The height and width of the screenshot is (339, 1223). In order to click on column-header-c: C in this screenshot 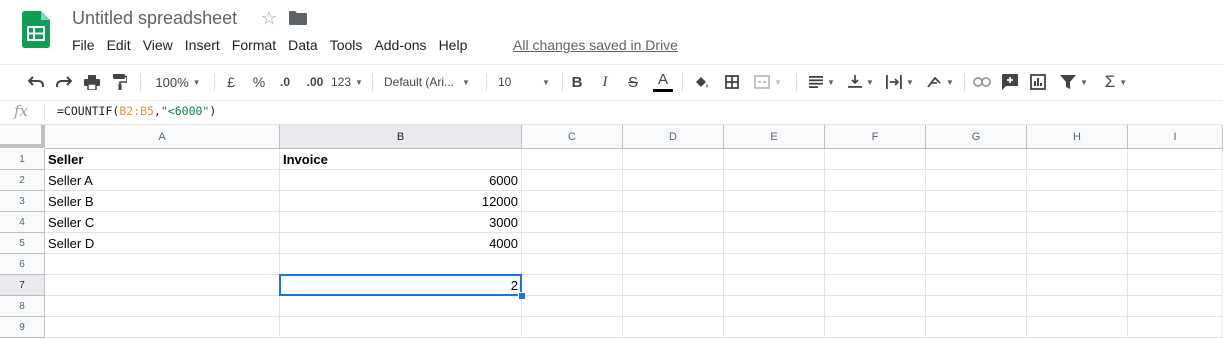, I will do `click(572, 137)`.